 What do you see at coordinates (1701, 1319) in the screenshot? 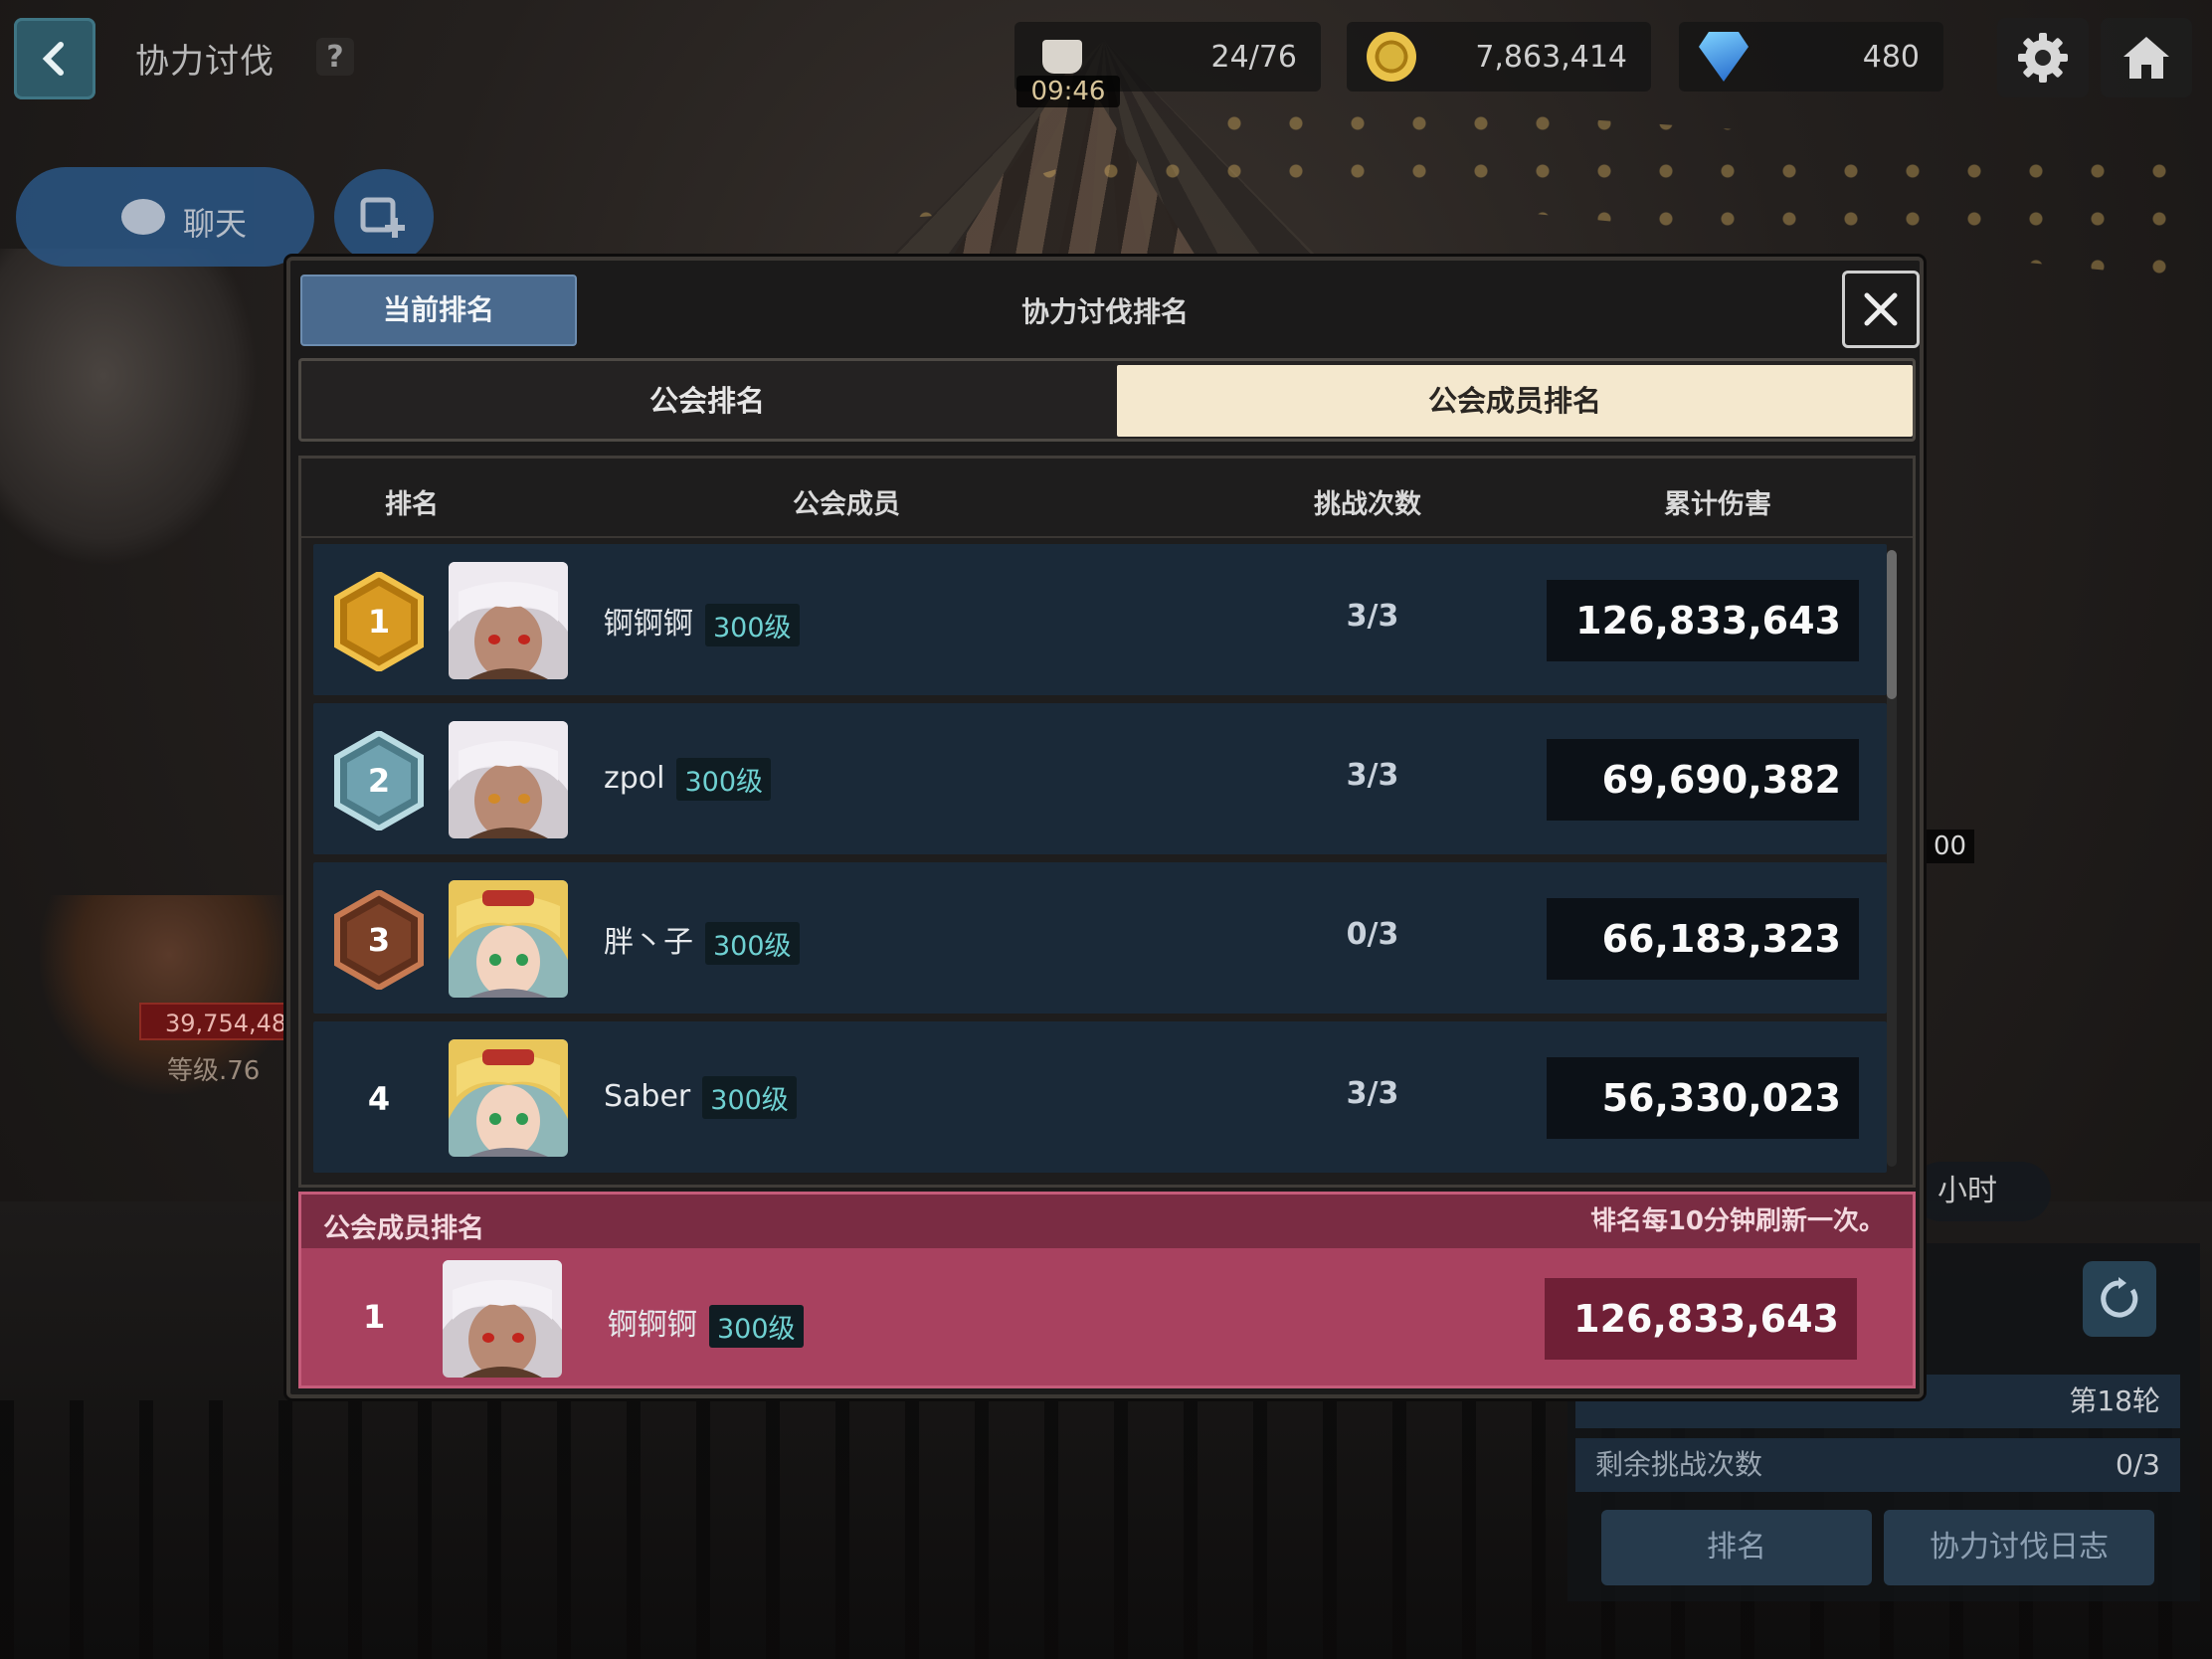
I see `my-total-damage: 126,833,643` at bounding box center [1701, 1319].